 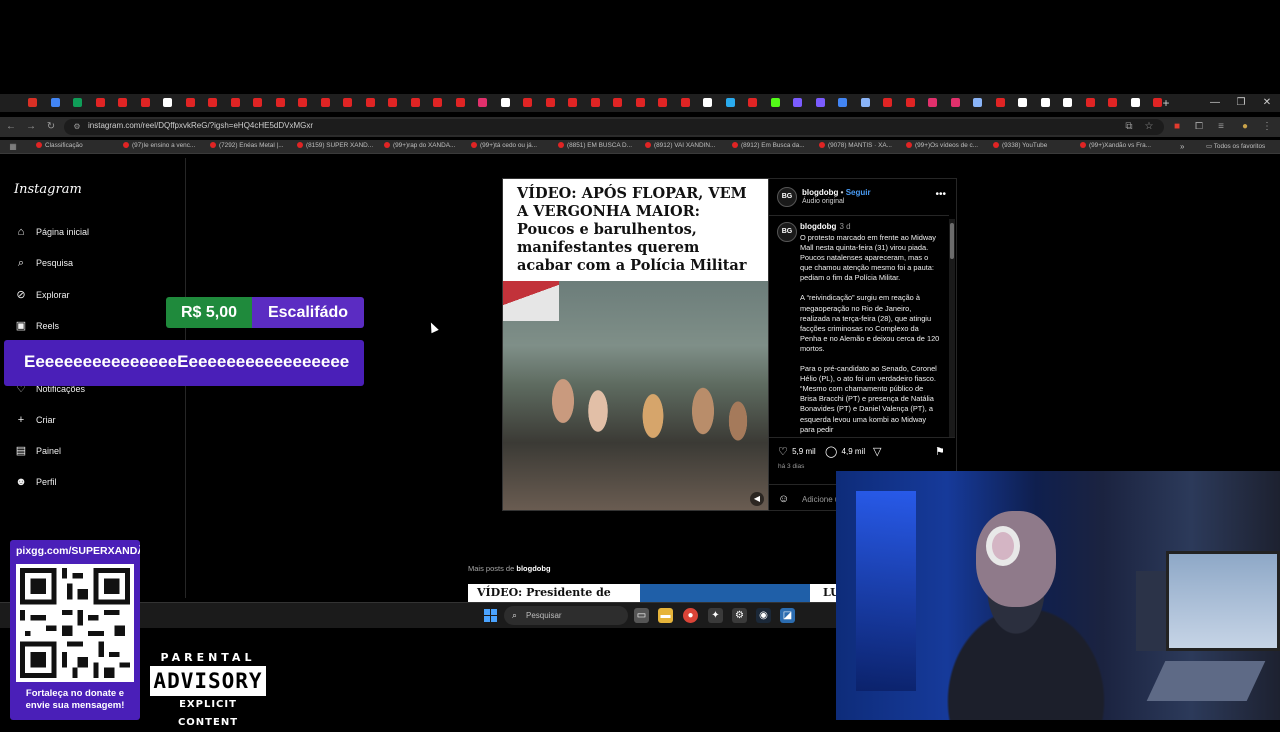 I want to click on taskbar-search: ⌕ Pesquisar, so click(x=566, y=615).